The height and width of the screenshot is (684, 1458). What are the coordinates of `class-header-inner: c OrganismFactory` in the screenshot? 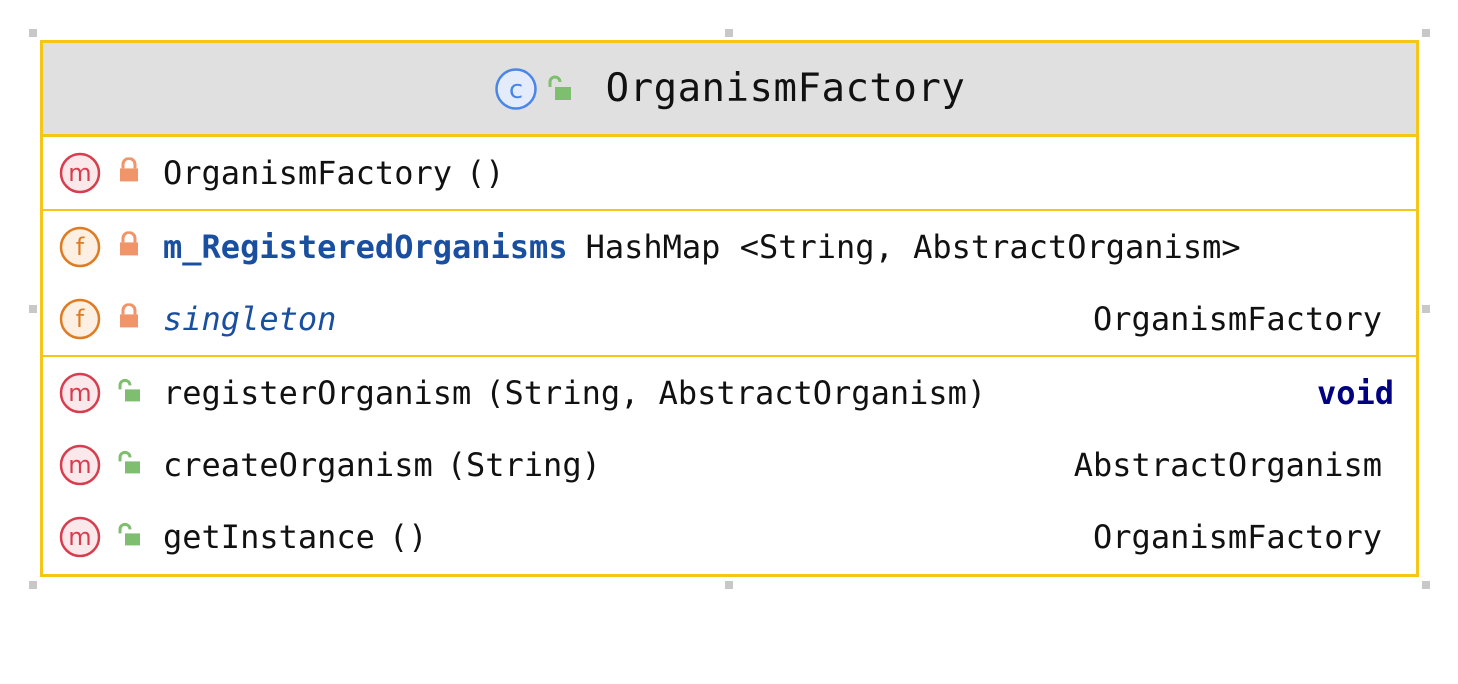 It's located at (730, 88).